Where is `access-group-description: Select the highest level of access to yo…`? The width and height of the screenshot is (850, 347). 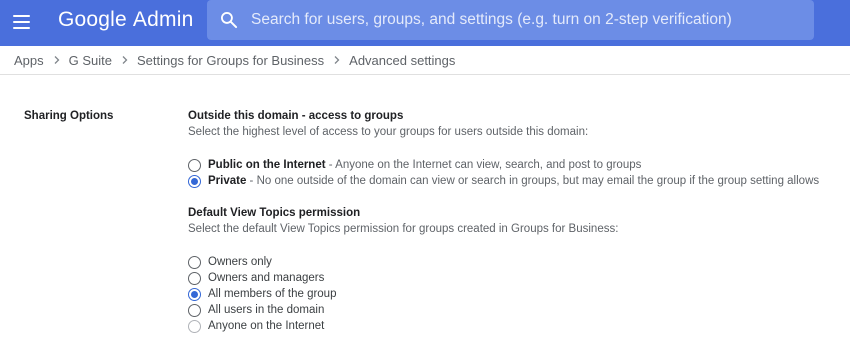
access-group-description: Select the highest level of access to yo… is located at coordinates (388, 132).